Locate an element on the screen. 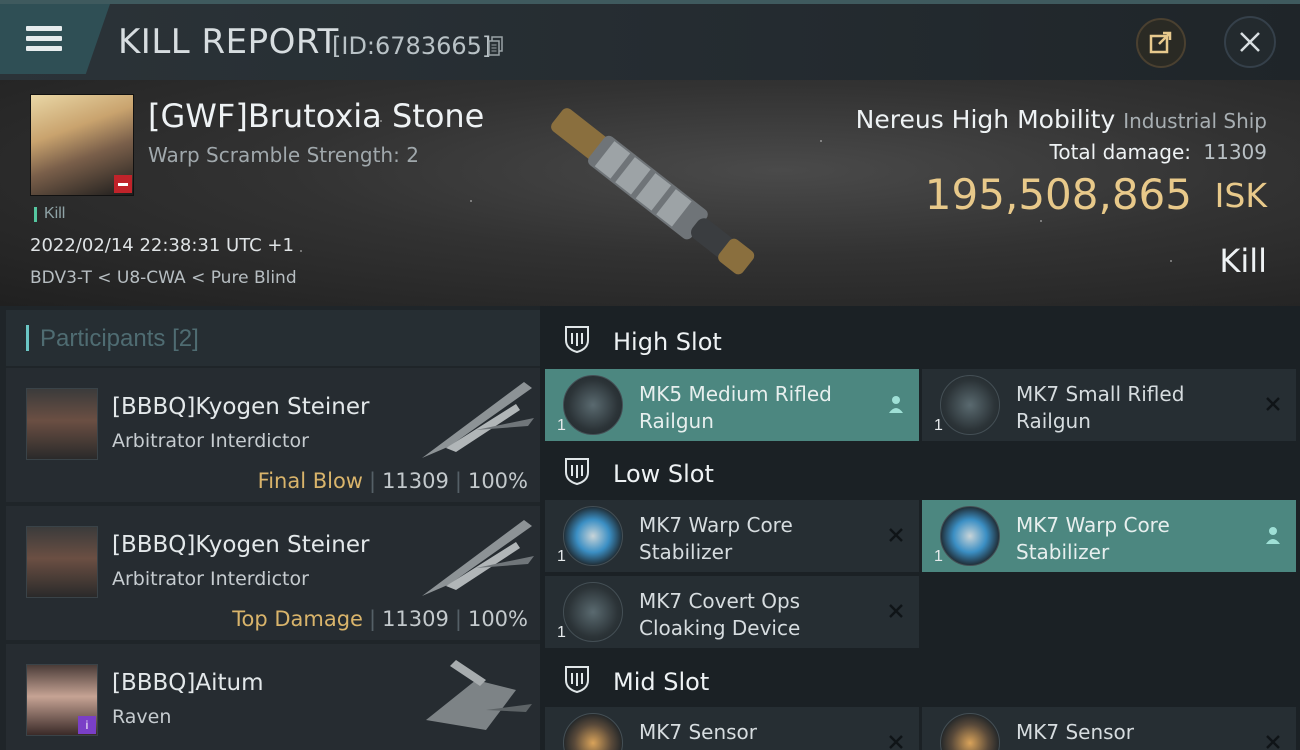 This screenshot has width=1300, height=750. high-slot-icon is located at coordinates (577, 340).